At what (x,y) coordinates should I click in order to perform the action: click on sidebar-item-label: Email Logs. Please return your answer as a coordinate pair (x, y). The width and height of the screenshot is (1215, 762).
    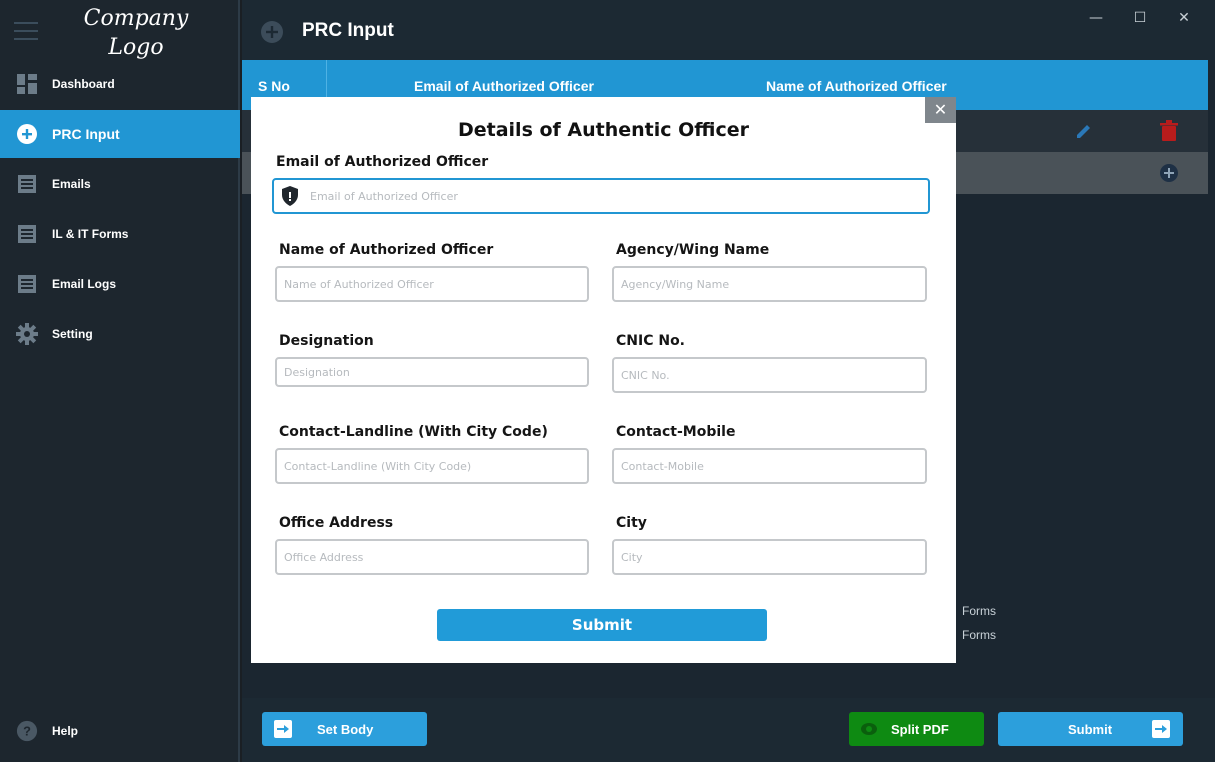
    Looking at the image, I should click on (84, 284).